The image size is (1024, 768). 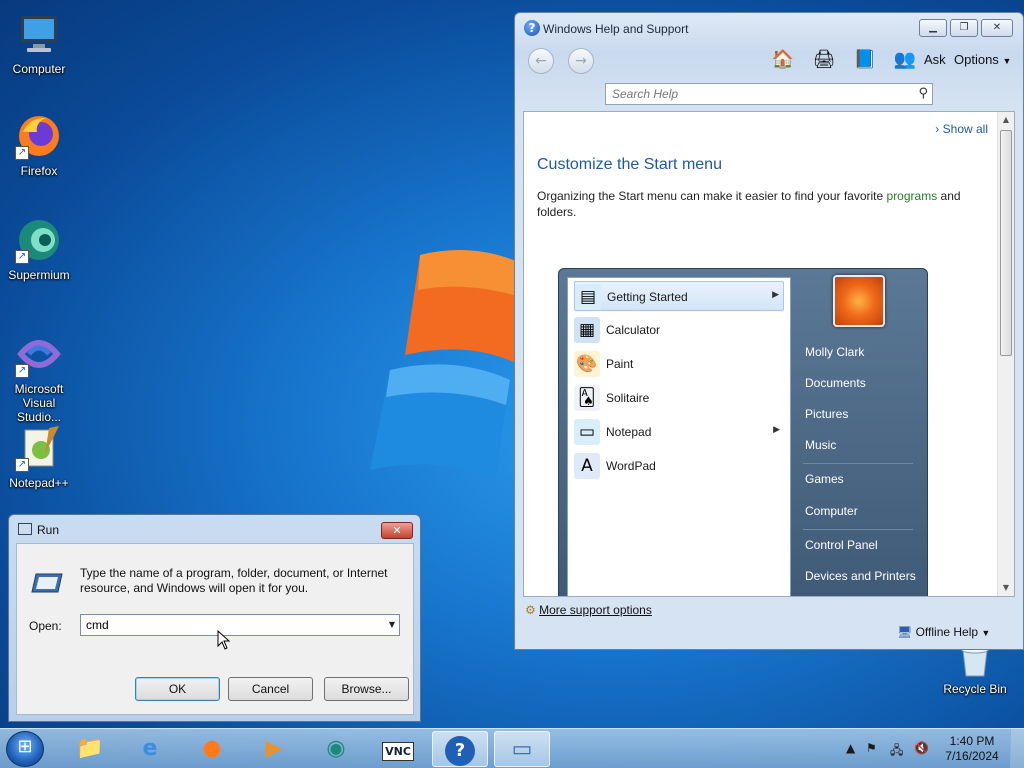 I want to click on run-close-button: ✕, so click(x=397, y=530).